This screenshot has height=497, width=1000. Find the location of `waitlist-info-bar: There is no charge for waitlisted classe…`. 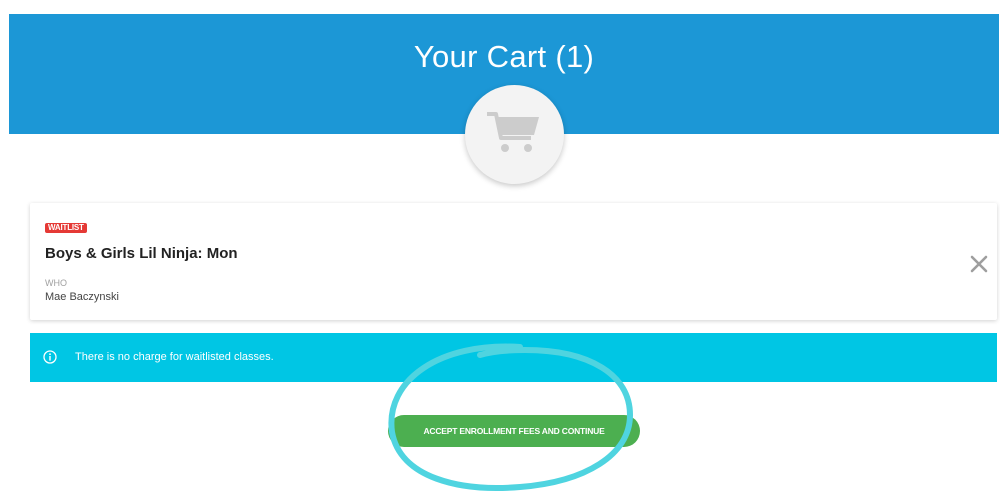

waitlist-info-bar: There is no charge for waitlisted classe… is located at coordinates (513, 357).